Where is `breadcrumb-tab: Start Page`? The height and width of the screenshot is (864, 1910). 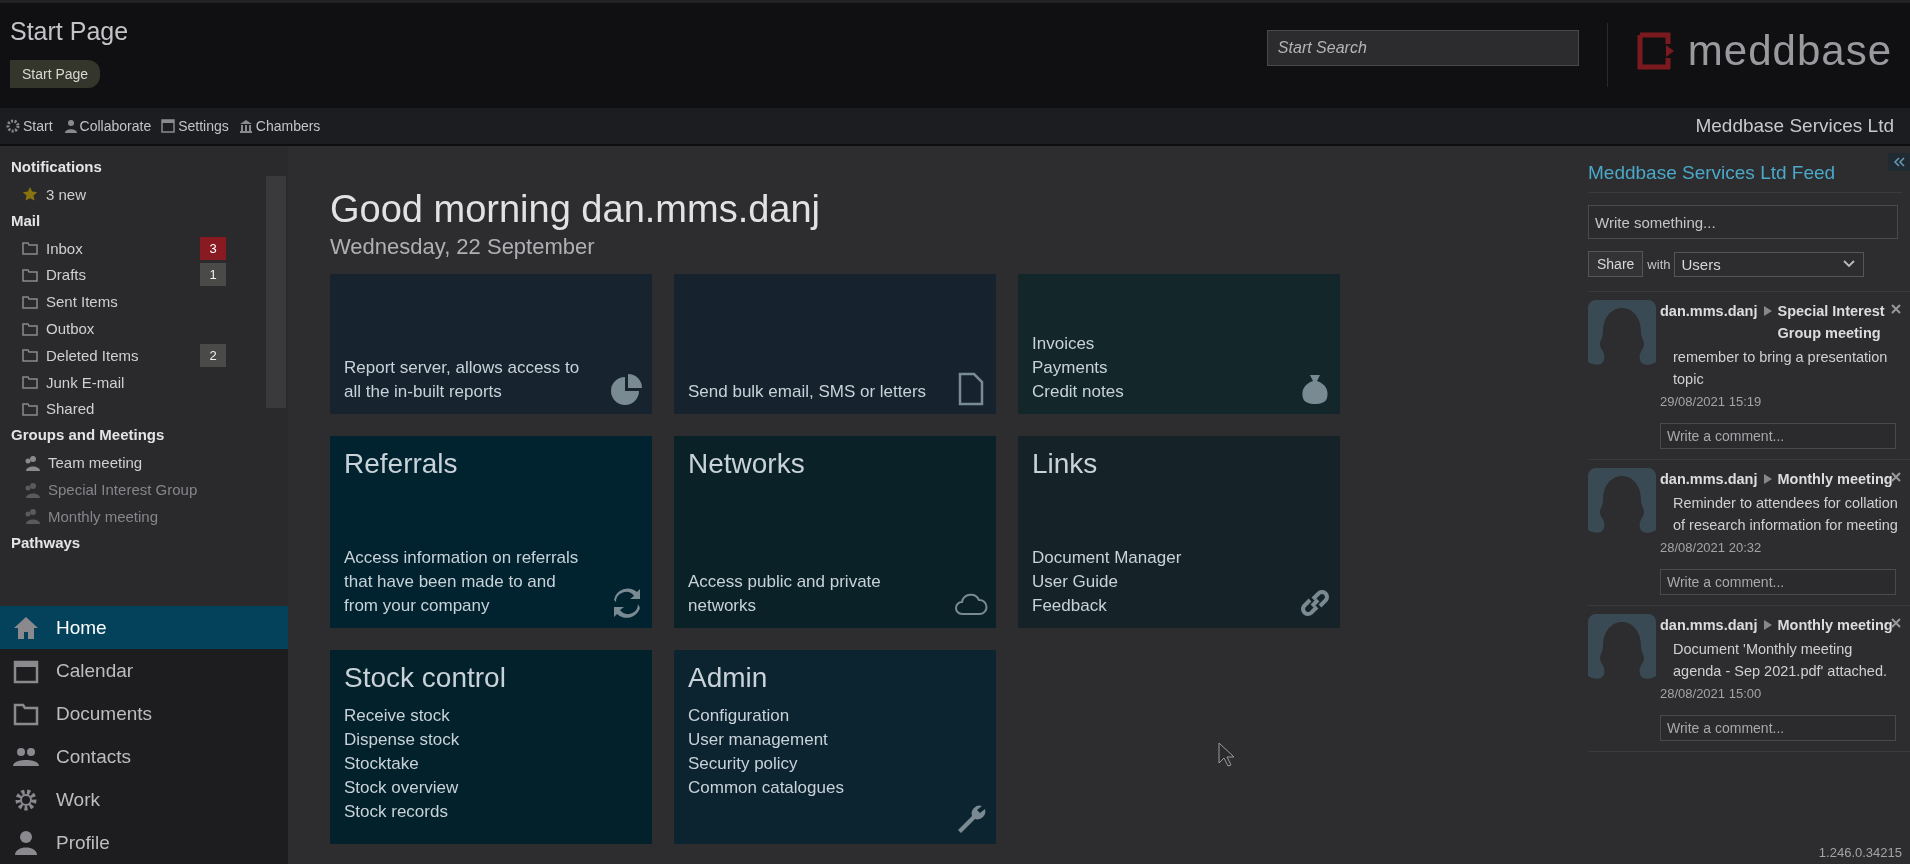
breadcrumb-tab: Start Page is located at coordinates (55, 74).